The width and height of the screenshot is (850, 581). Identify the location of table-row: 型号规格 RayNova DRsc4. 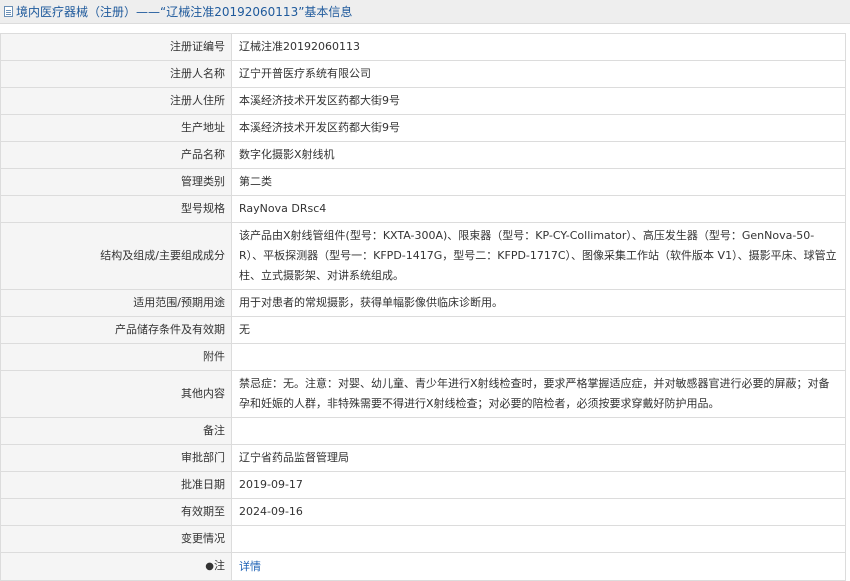
(423, 209).